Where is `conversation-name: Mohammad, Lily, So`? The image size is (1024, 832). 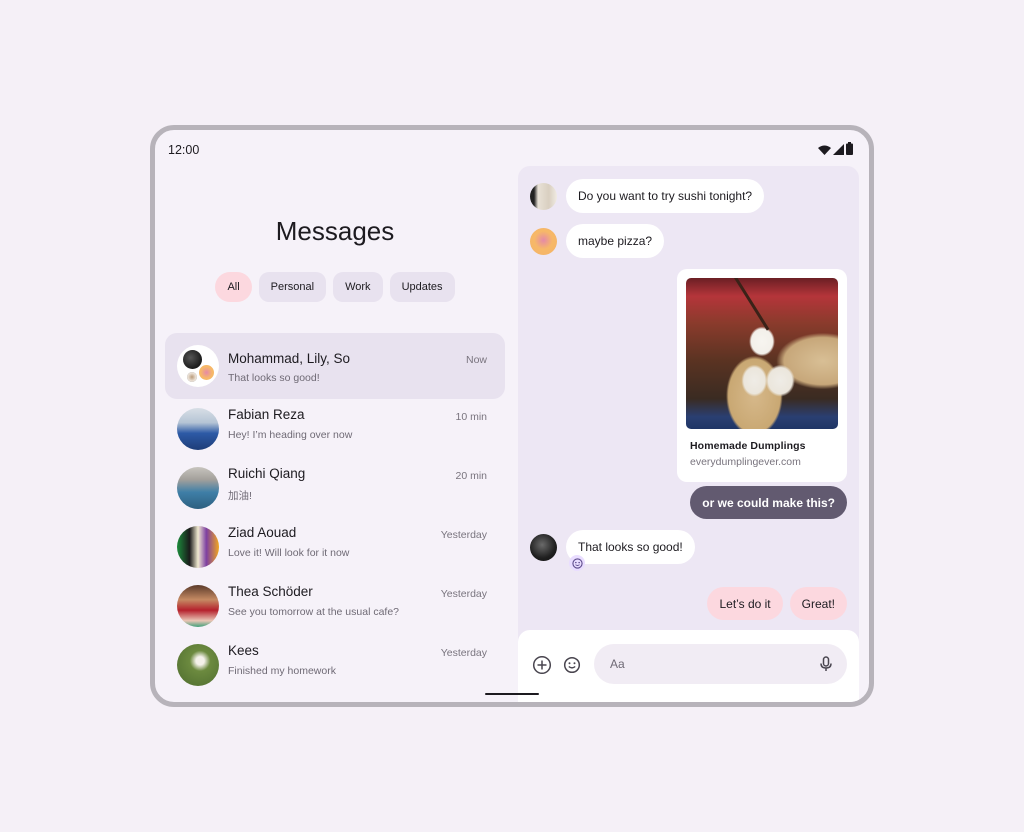
conversation-name: Mohammad, Lily, So is located at coordinates (289, 358).